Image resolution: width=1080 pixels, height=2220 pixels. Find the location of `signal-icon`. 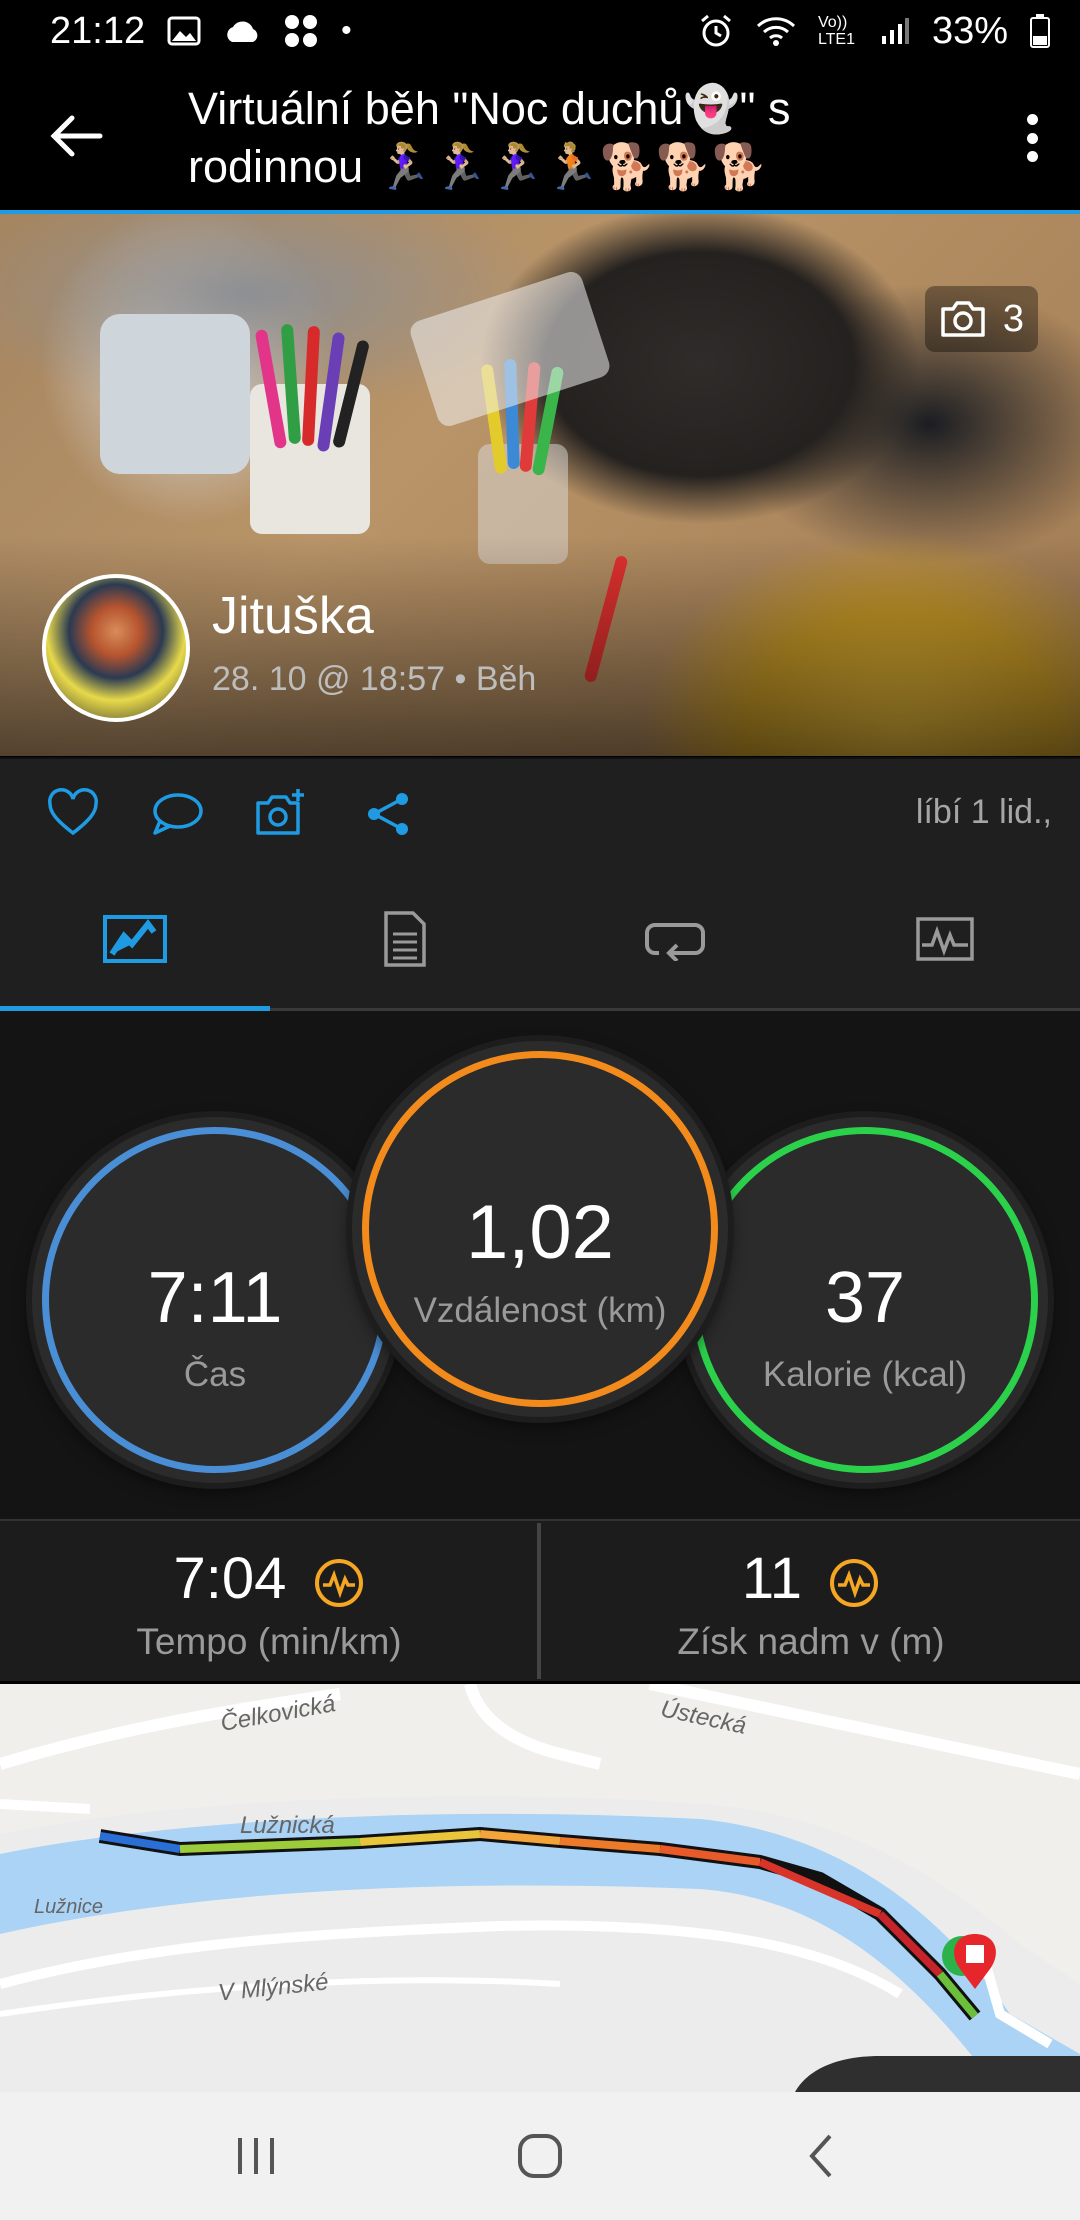

signal-icon is located at coordinates (895, 31).